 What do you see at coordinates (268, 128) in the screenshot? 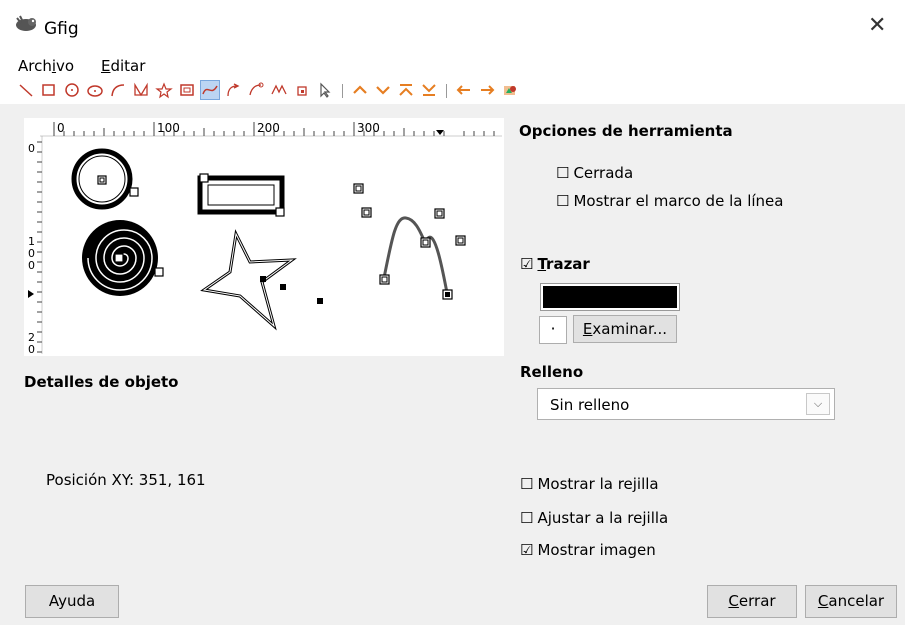
I see `ruler-label-200: 200` at bounding box center [268, 128].